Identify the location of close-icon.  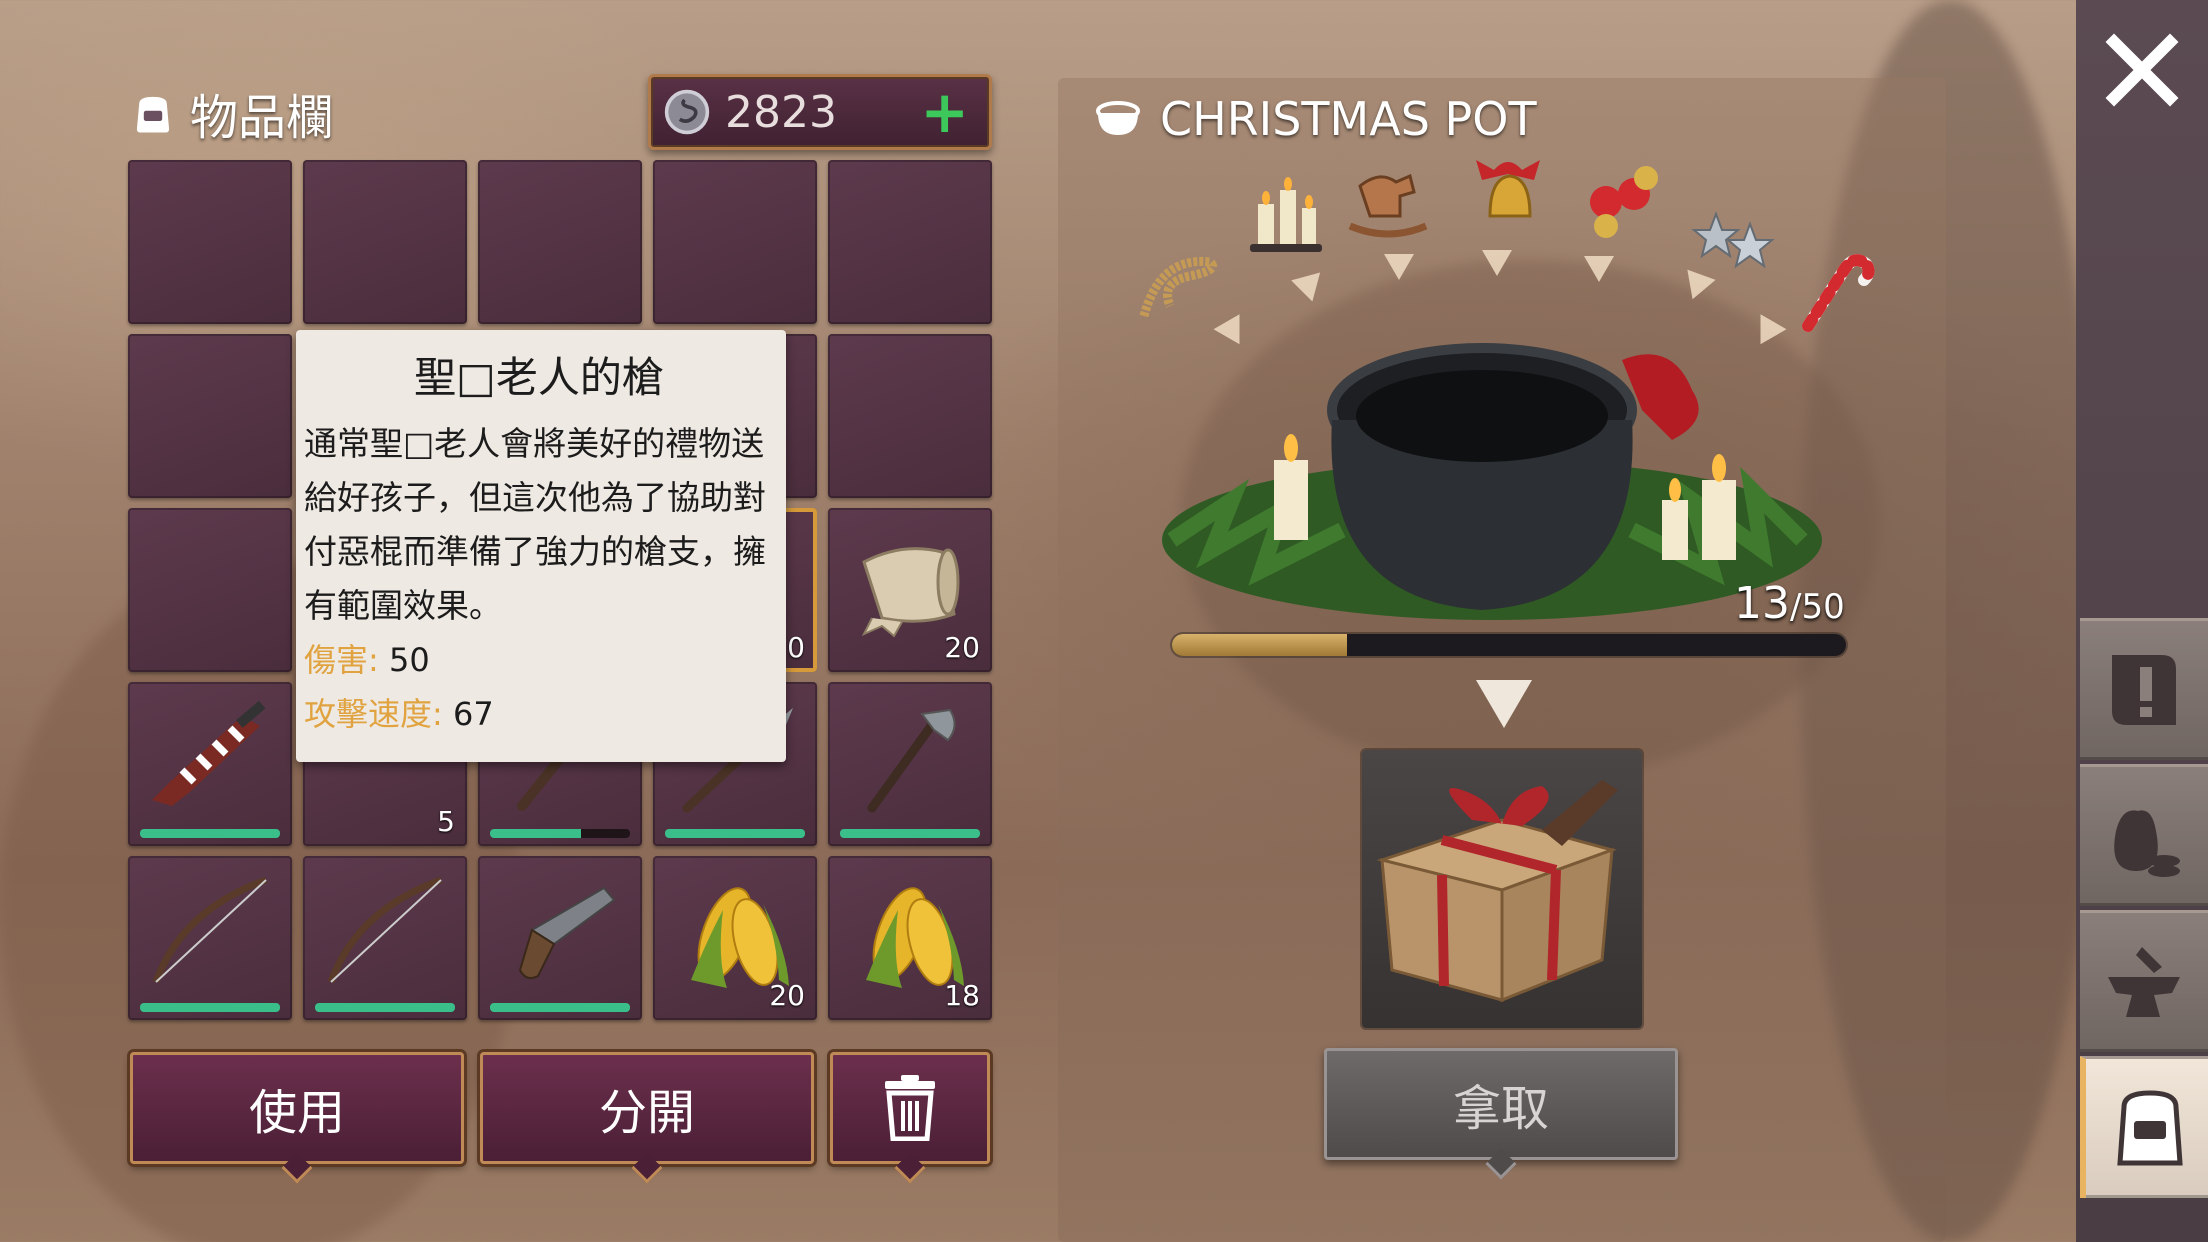
(2142, 70).